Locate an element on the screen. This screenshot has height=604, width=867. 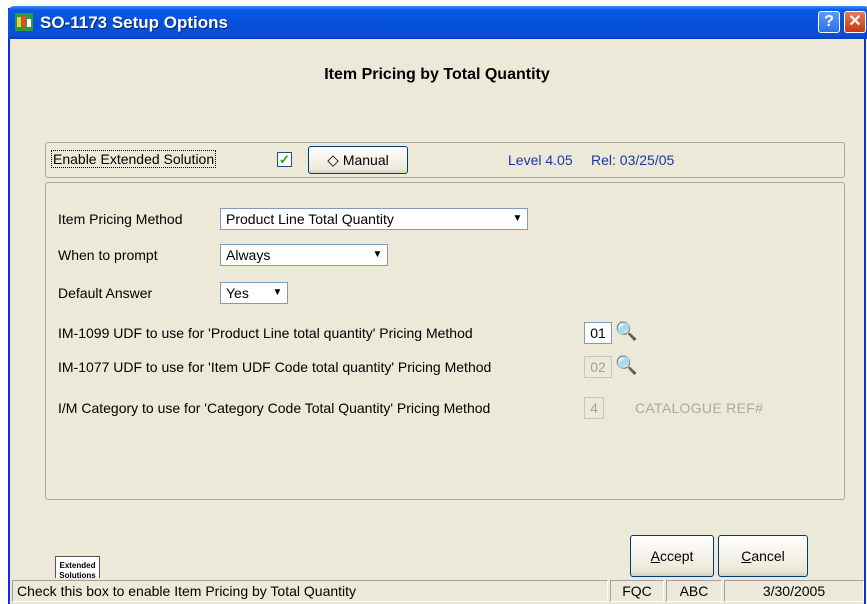
prompt-value: Always is located at coordinates (248, 255).